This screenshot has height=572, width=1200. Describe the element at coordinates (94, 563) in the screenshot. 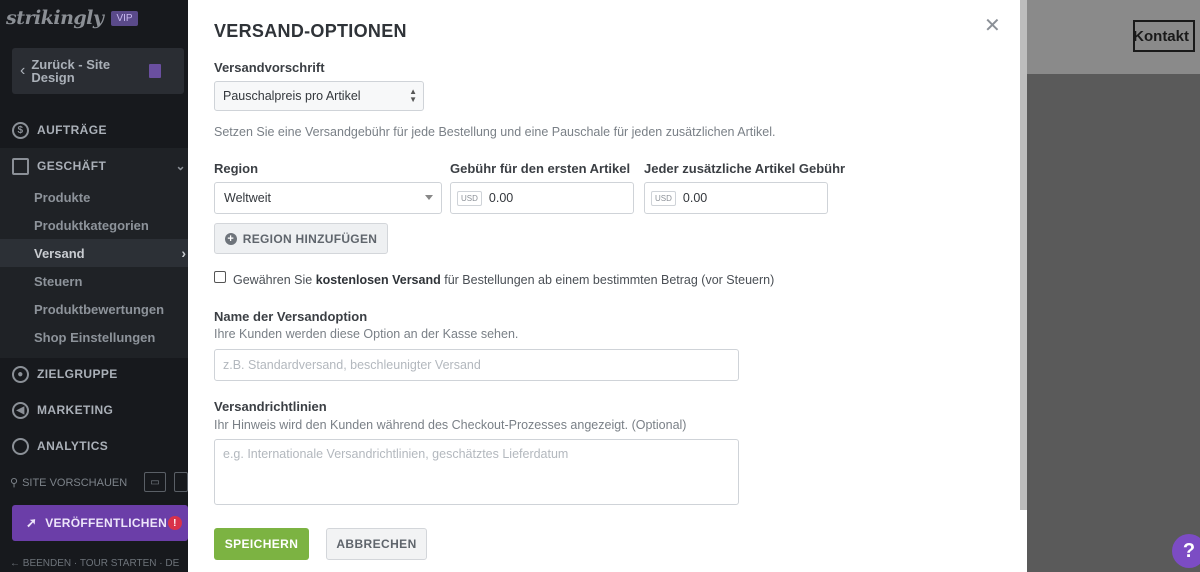

I see `footer-links: ← BEENDEN · TOUR STARTEN · DE` at that location.